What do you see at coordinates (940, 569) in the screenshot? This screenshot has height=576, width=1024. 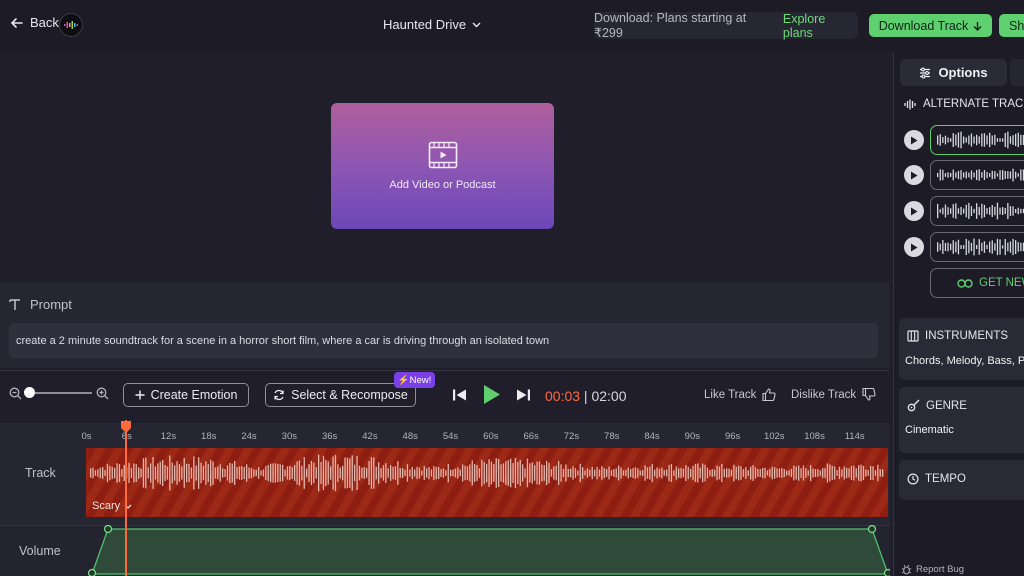 I see `report-bug-label: Report Bug` at bounding box center [940, 569].